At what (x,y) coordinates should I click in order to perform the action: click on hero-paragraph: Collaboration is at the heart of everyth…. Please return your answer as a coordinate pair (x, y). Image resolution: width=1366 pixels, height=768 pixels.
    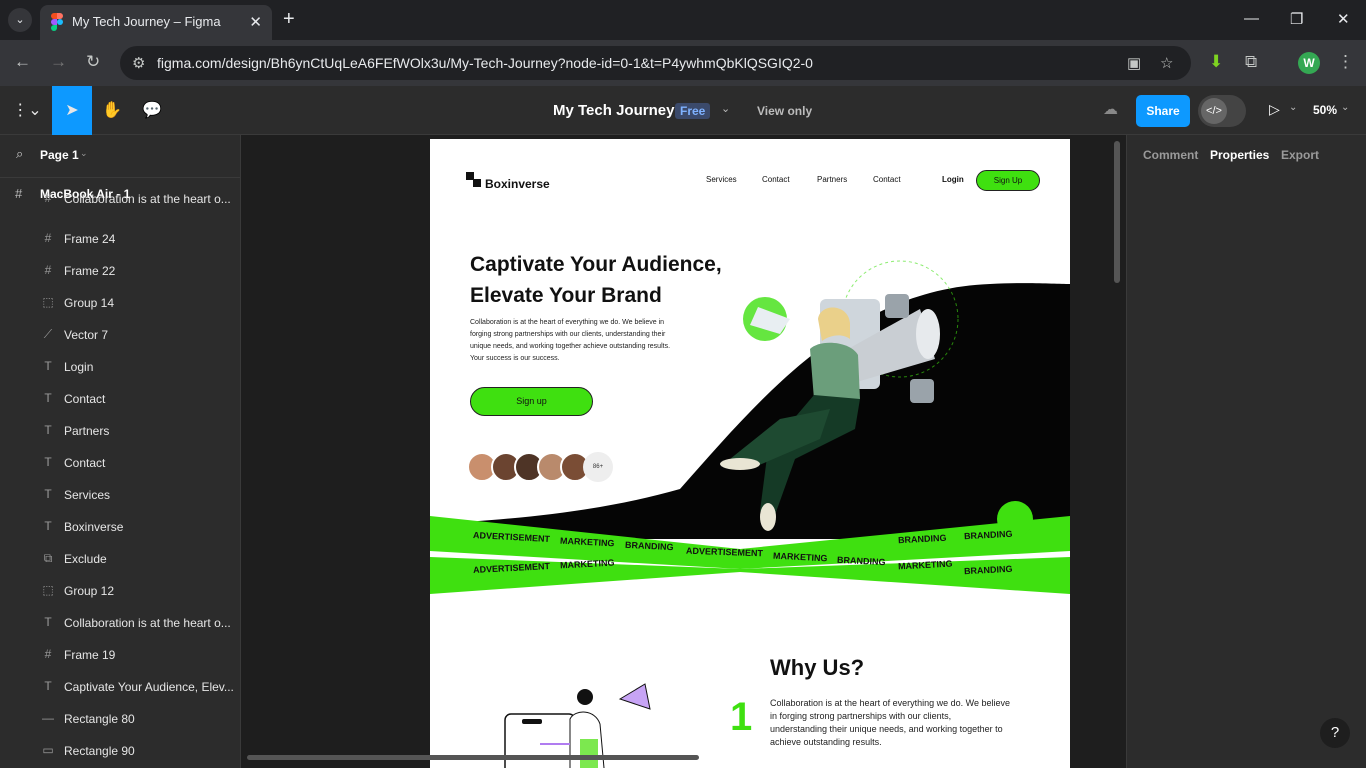
    Looking at the image, I should click on (570, 340).